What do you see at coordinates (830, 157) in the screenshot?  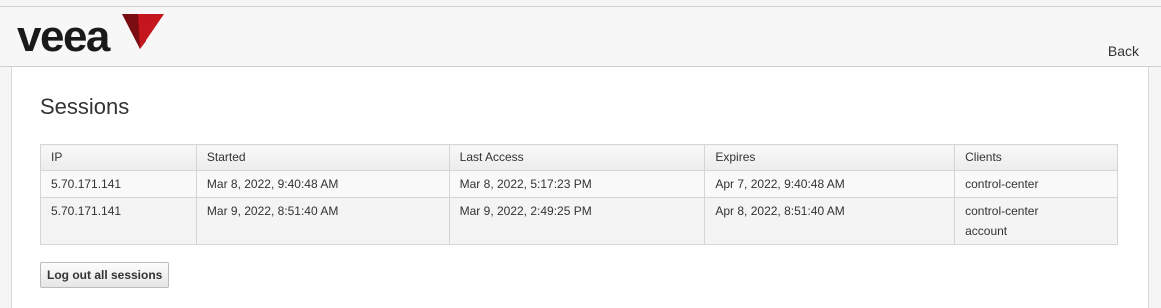 I see `column-header-expires: Expires` at bounding box center [830, 157].